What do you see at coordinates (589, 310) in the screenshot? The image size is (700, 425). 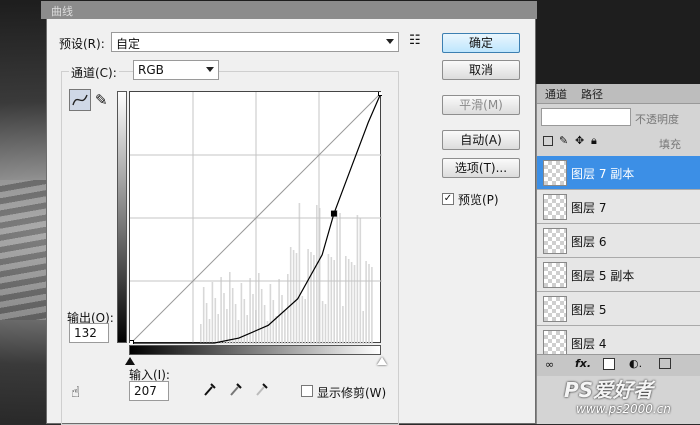 I see `layer-name: 图层 5` at bounding box center [589, 310].